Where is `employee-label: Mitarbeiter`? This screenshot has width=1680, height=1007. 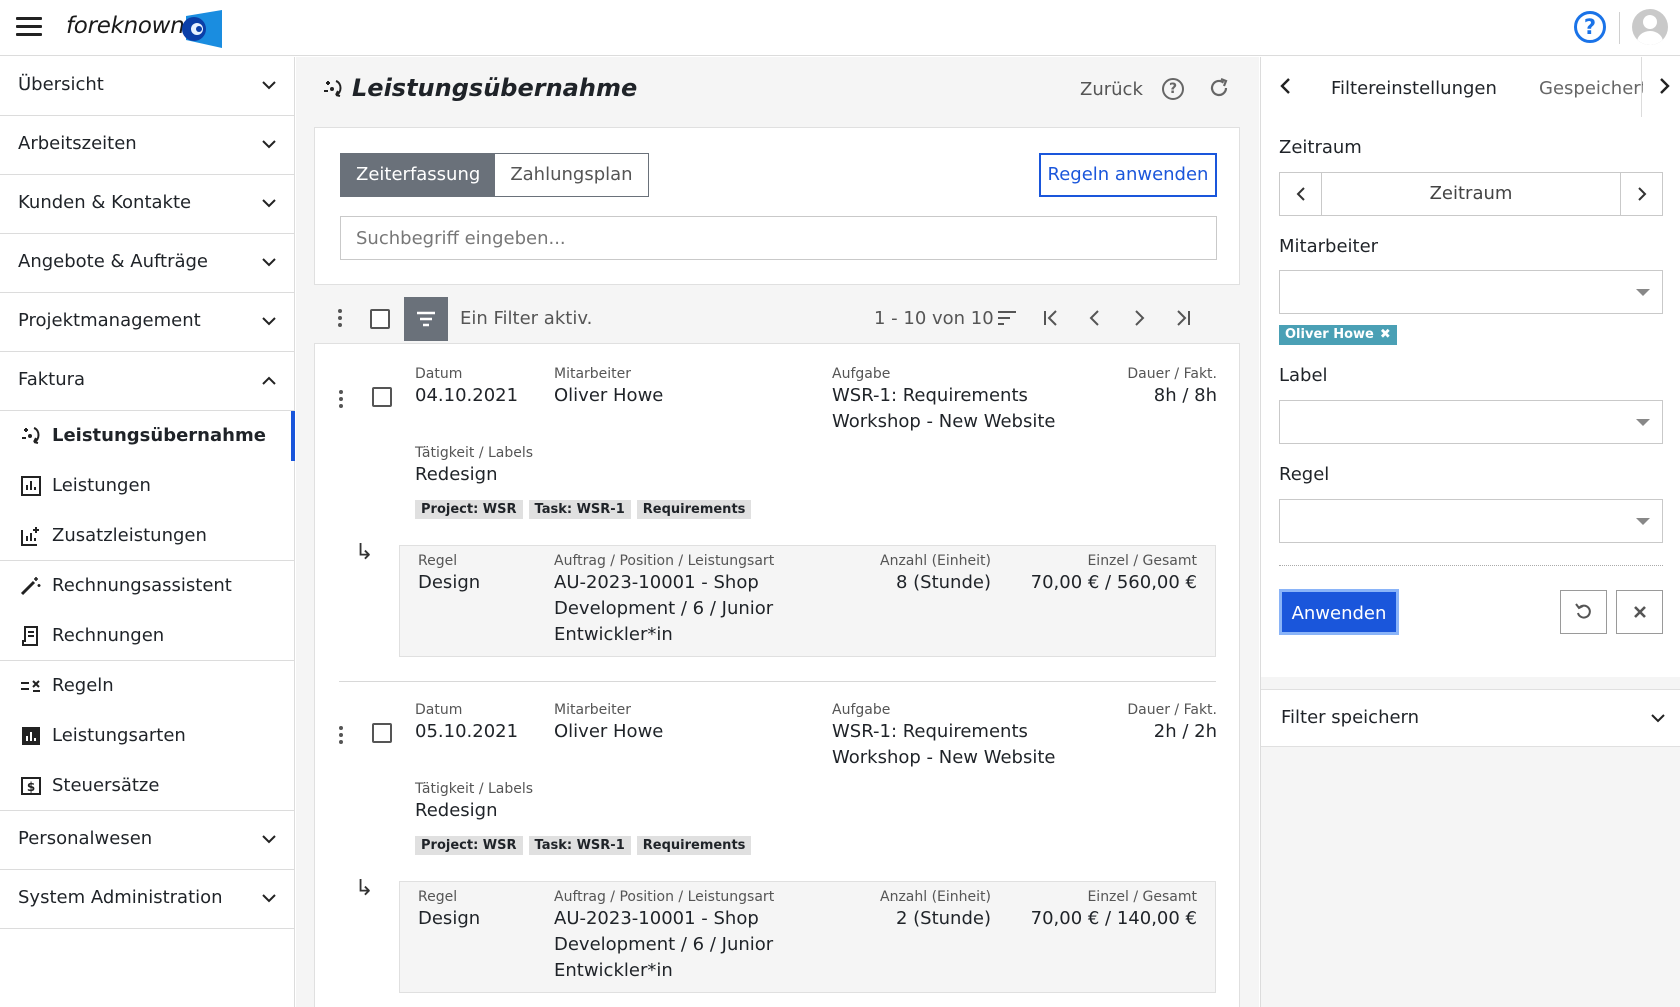 employee-label: Mitarbeiter is located at coordinates (593, 710).